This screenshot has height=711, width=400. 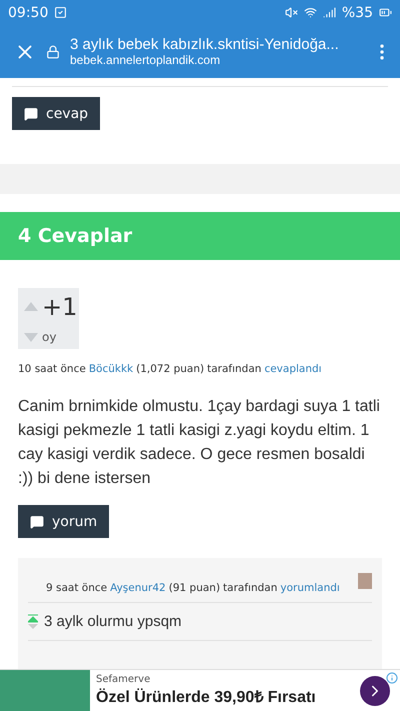 I want to click on vote-count: +1, so click(x=60, y=306).